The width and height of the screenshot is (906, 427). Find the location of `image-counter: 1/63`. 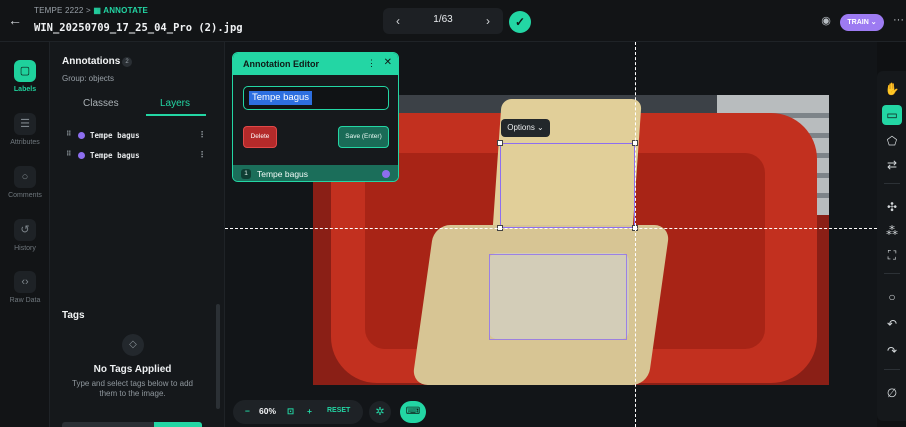

image-counter: 1/63 is located at coordinates (443, 19).